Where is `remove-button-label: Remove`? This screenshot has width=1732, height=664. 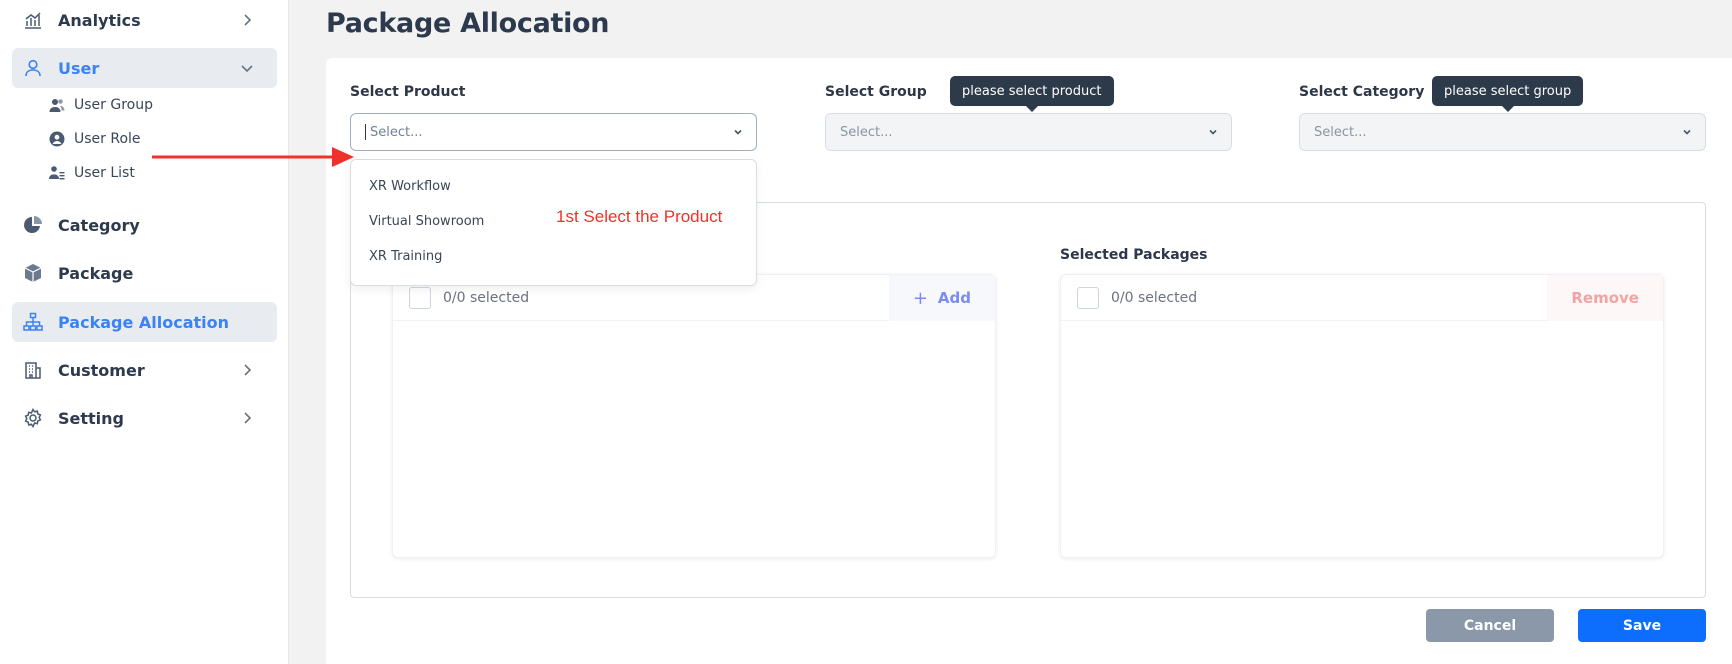
remove-button-label: Remove is located at coordinates (1605, 298).